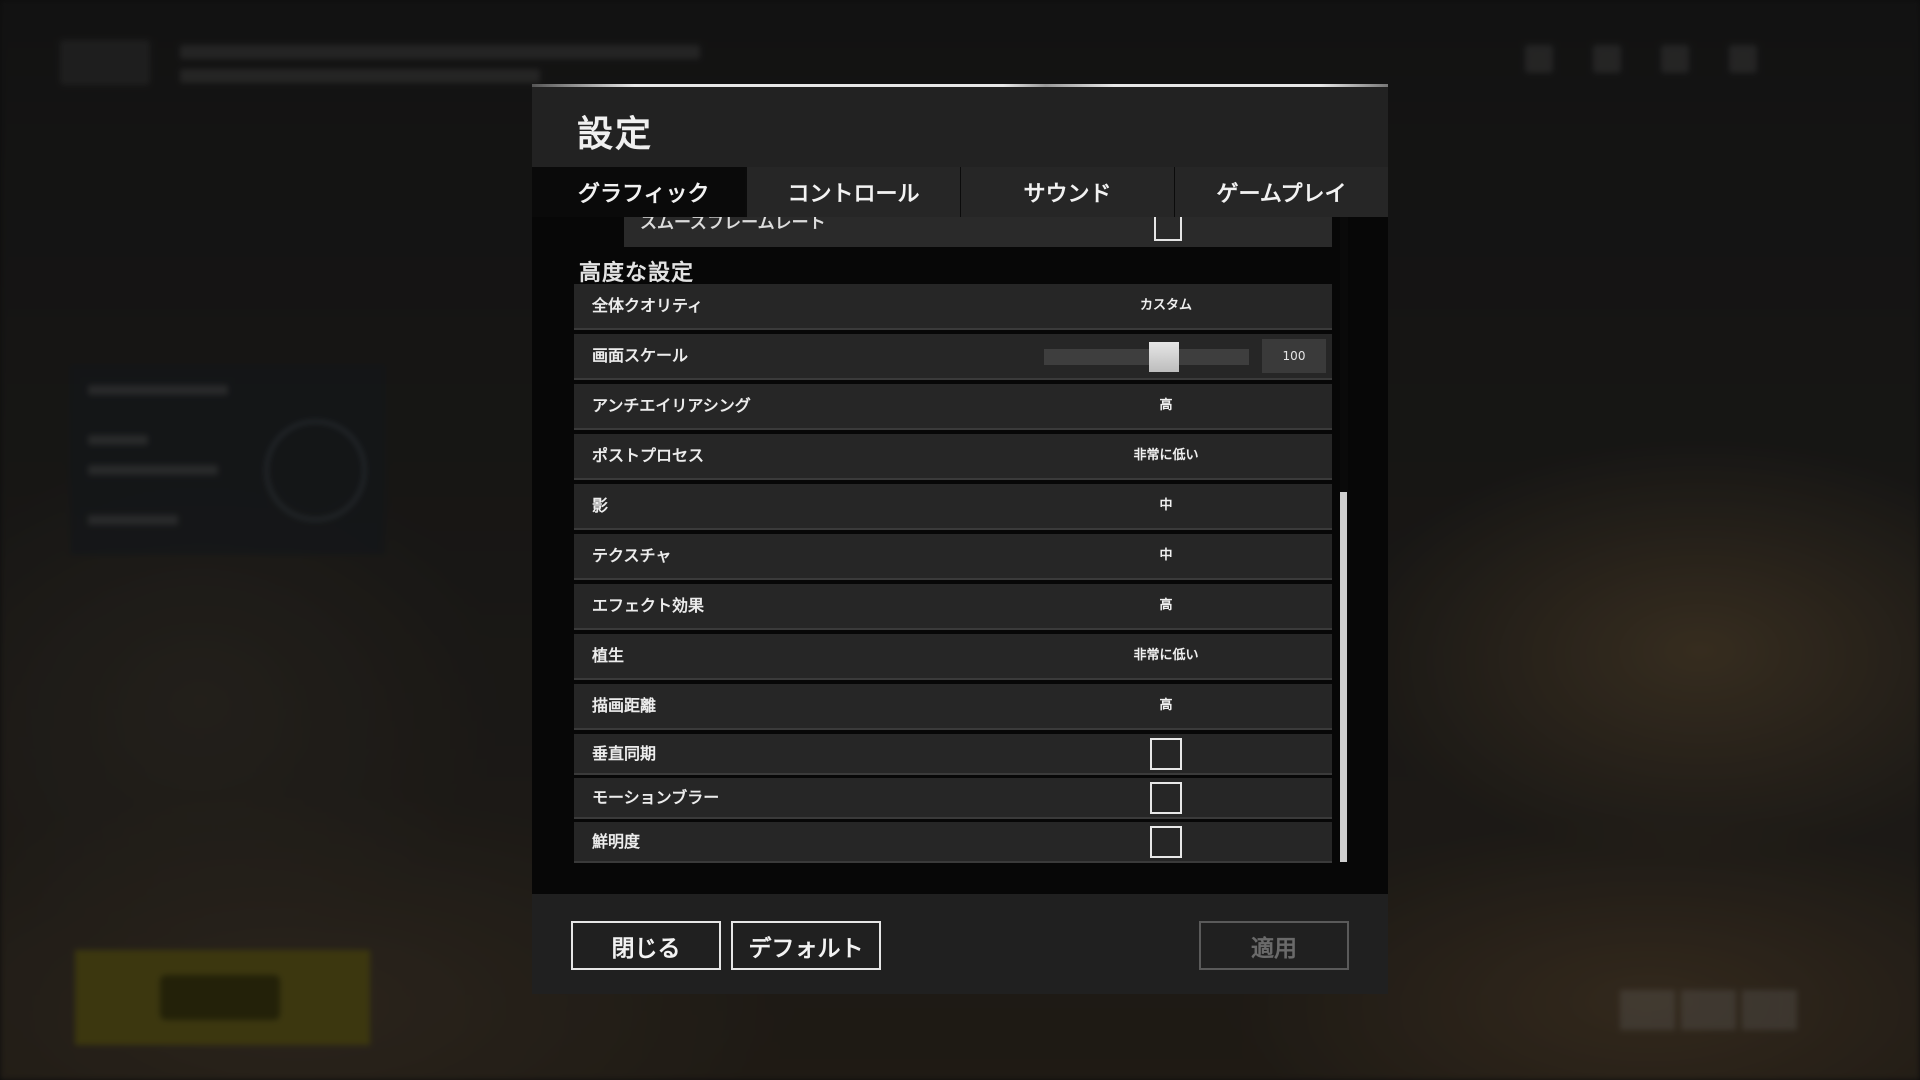 The image size is (1920, 1080). I want to click on setting-row-shadows: 影 中, so click(953, 507).